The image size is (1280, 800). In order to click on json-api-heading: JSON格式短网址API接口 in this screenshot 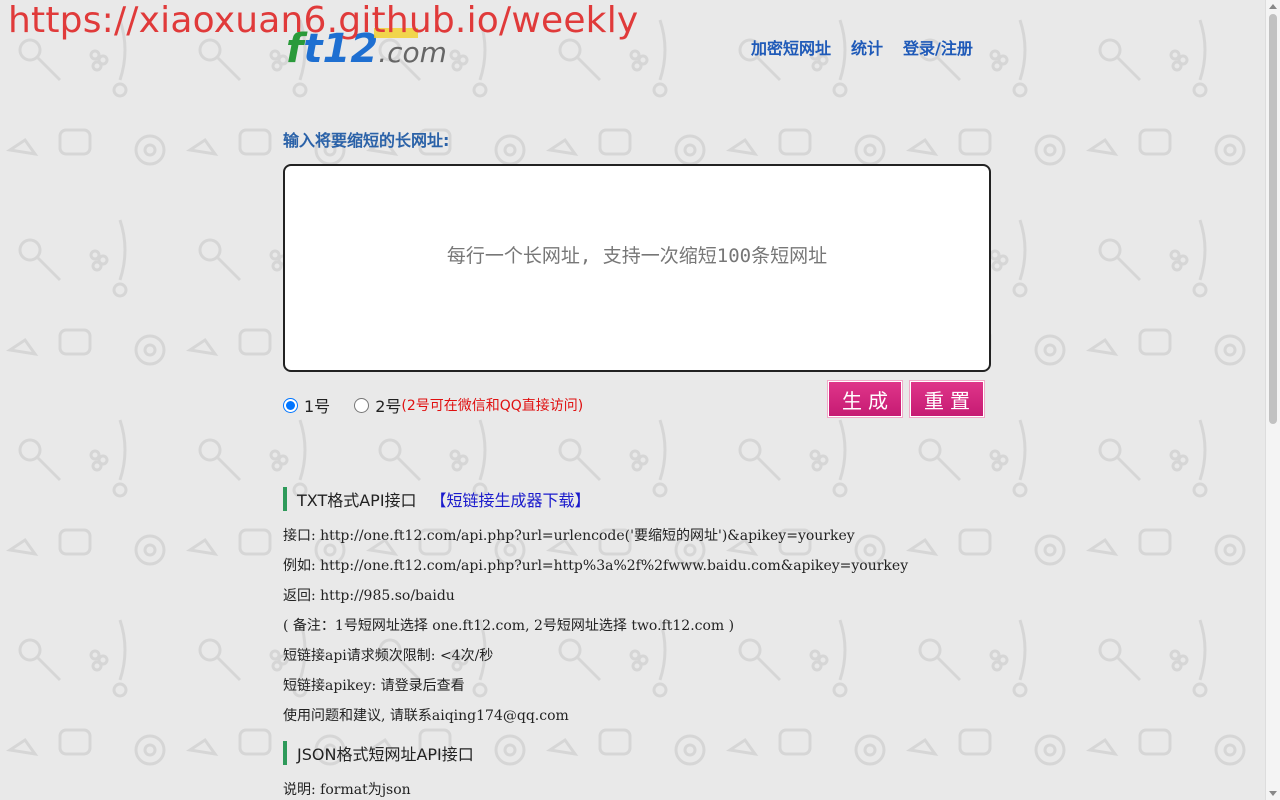, I will do `click(385, 754)`.